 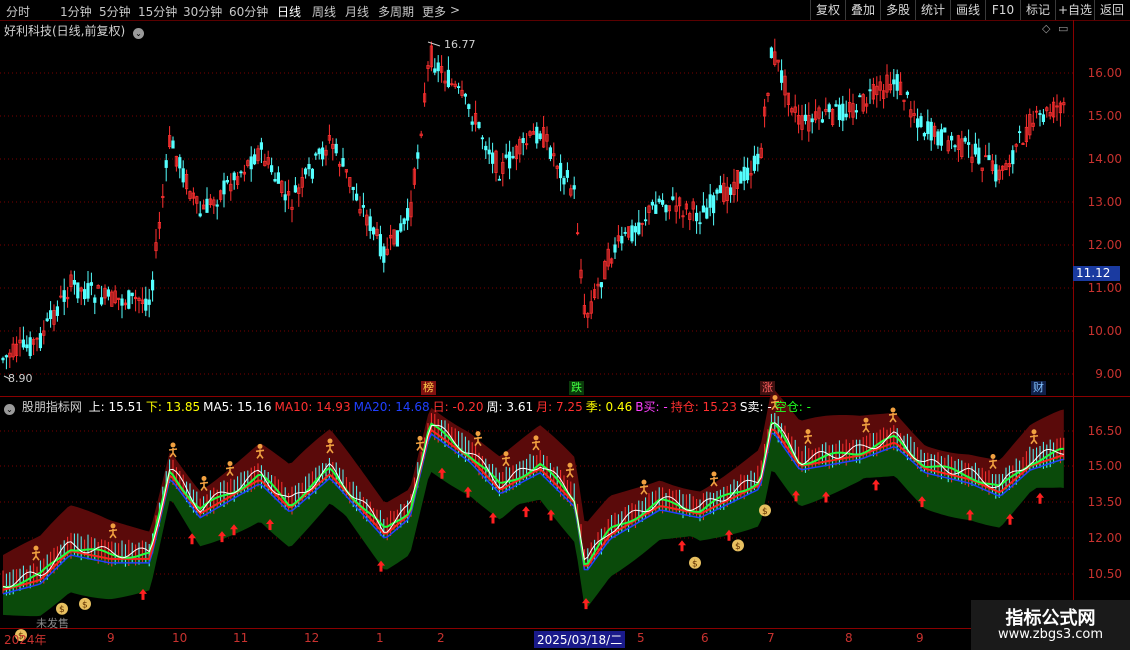 I want to click on y-tick: 14.00, so click(x=1104, y=159).